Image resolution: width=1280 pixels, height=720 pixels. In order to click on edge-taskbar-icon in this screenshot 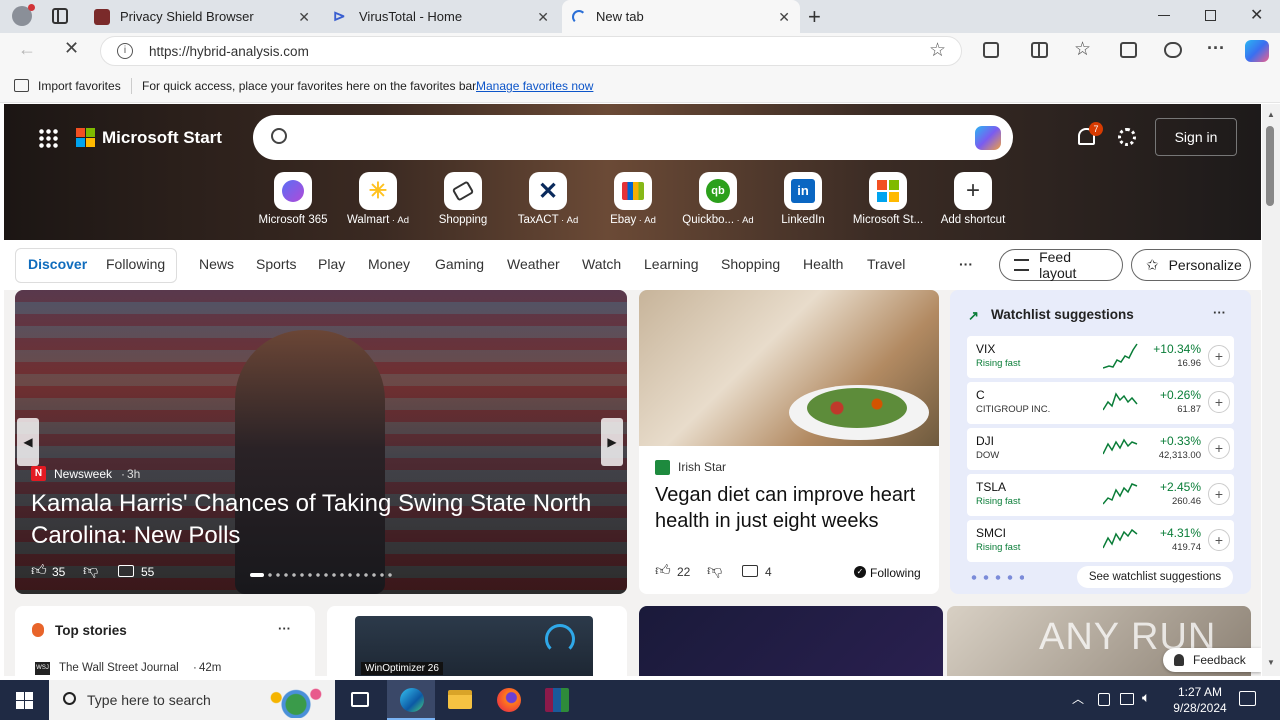, I will do `click(411, 700)`.